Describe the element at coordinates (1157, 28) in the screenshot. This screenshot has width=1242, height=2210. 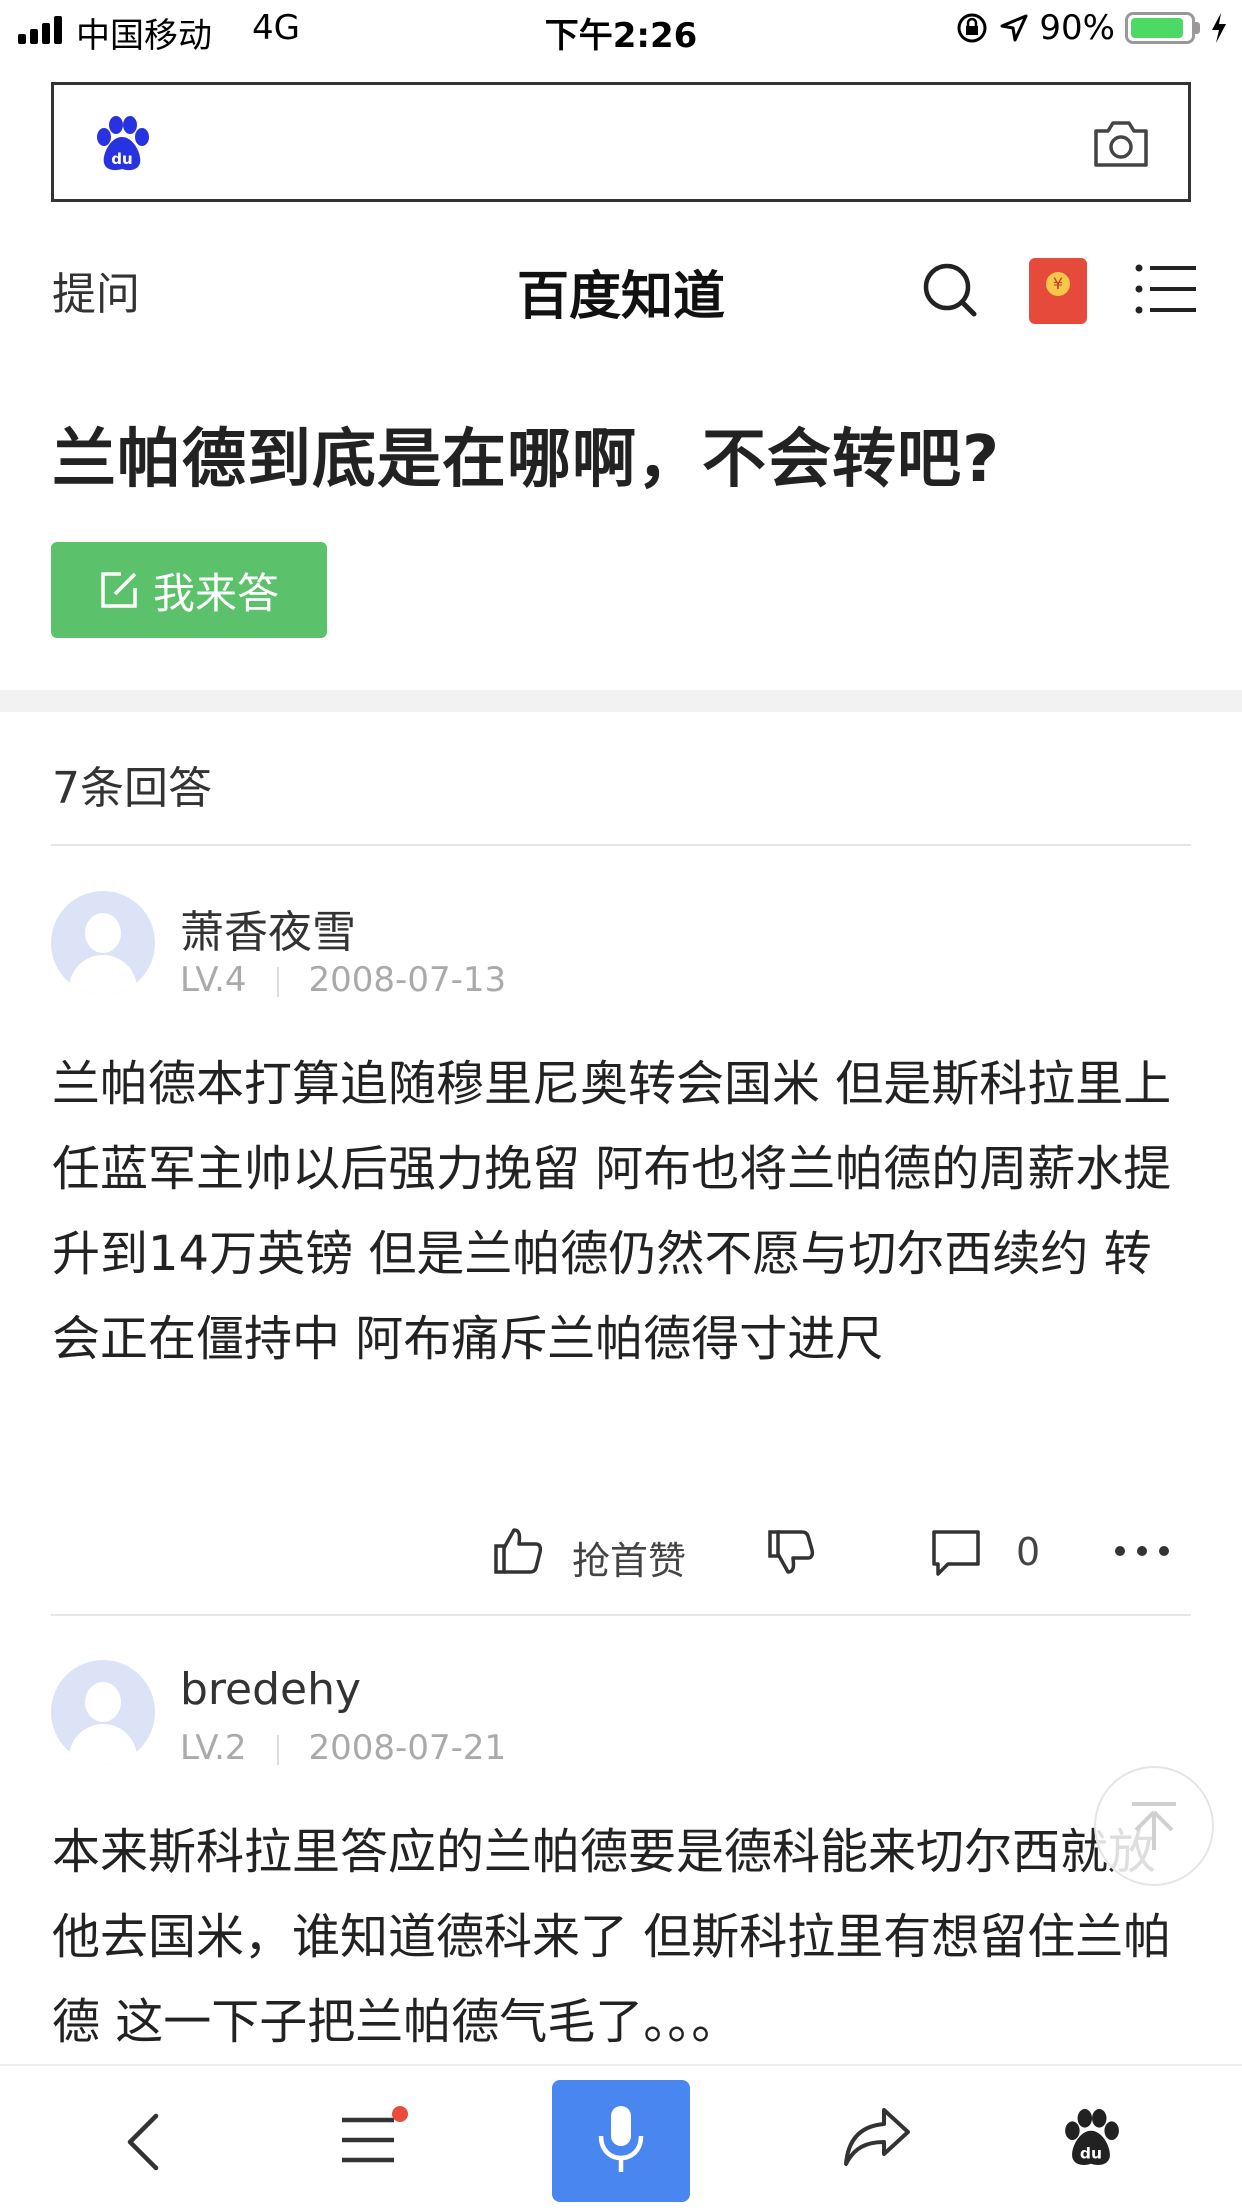
I see `battery-fill` at that location.